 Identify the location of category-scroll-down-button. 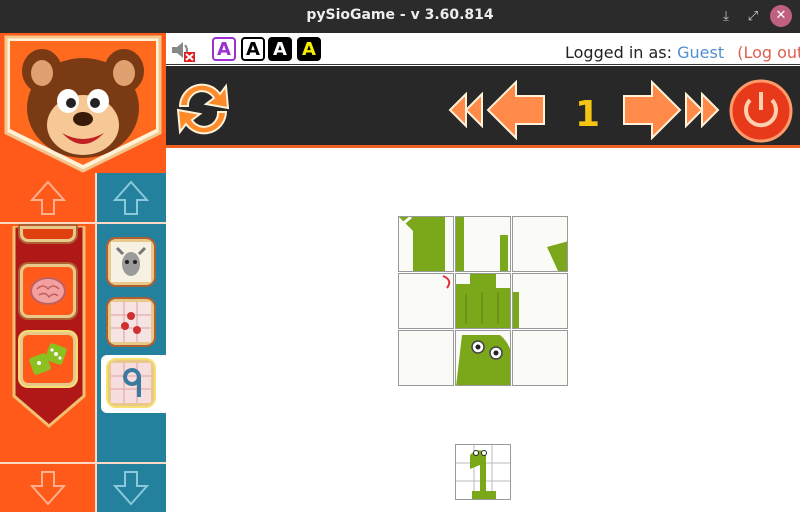
(48, 488).